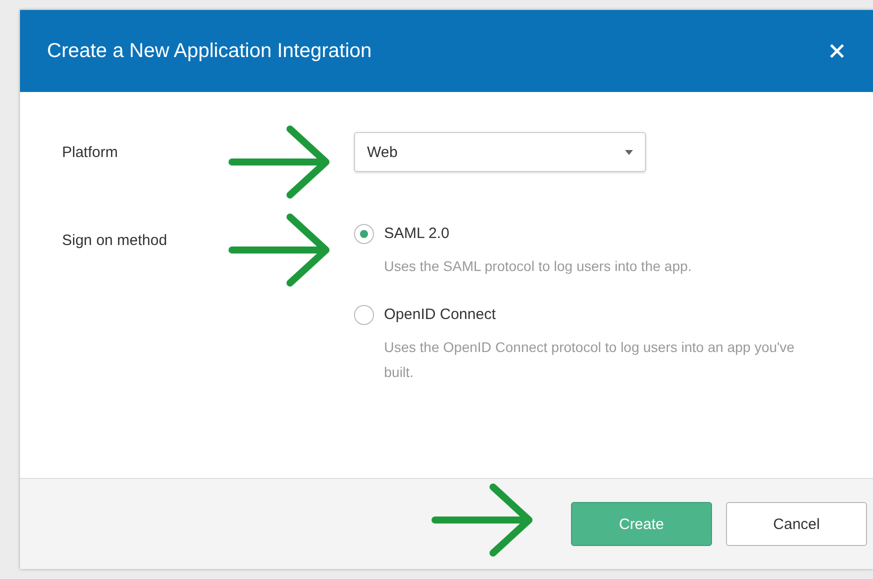 The image size is (873, 579). Describe the element at coordinates (599, 315) in the screenshot. I see `option-label: OpenID Connect` at that location.